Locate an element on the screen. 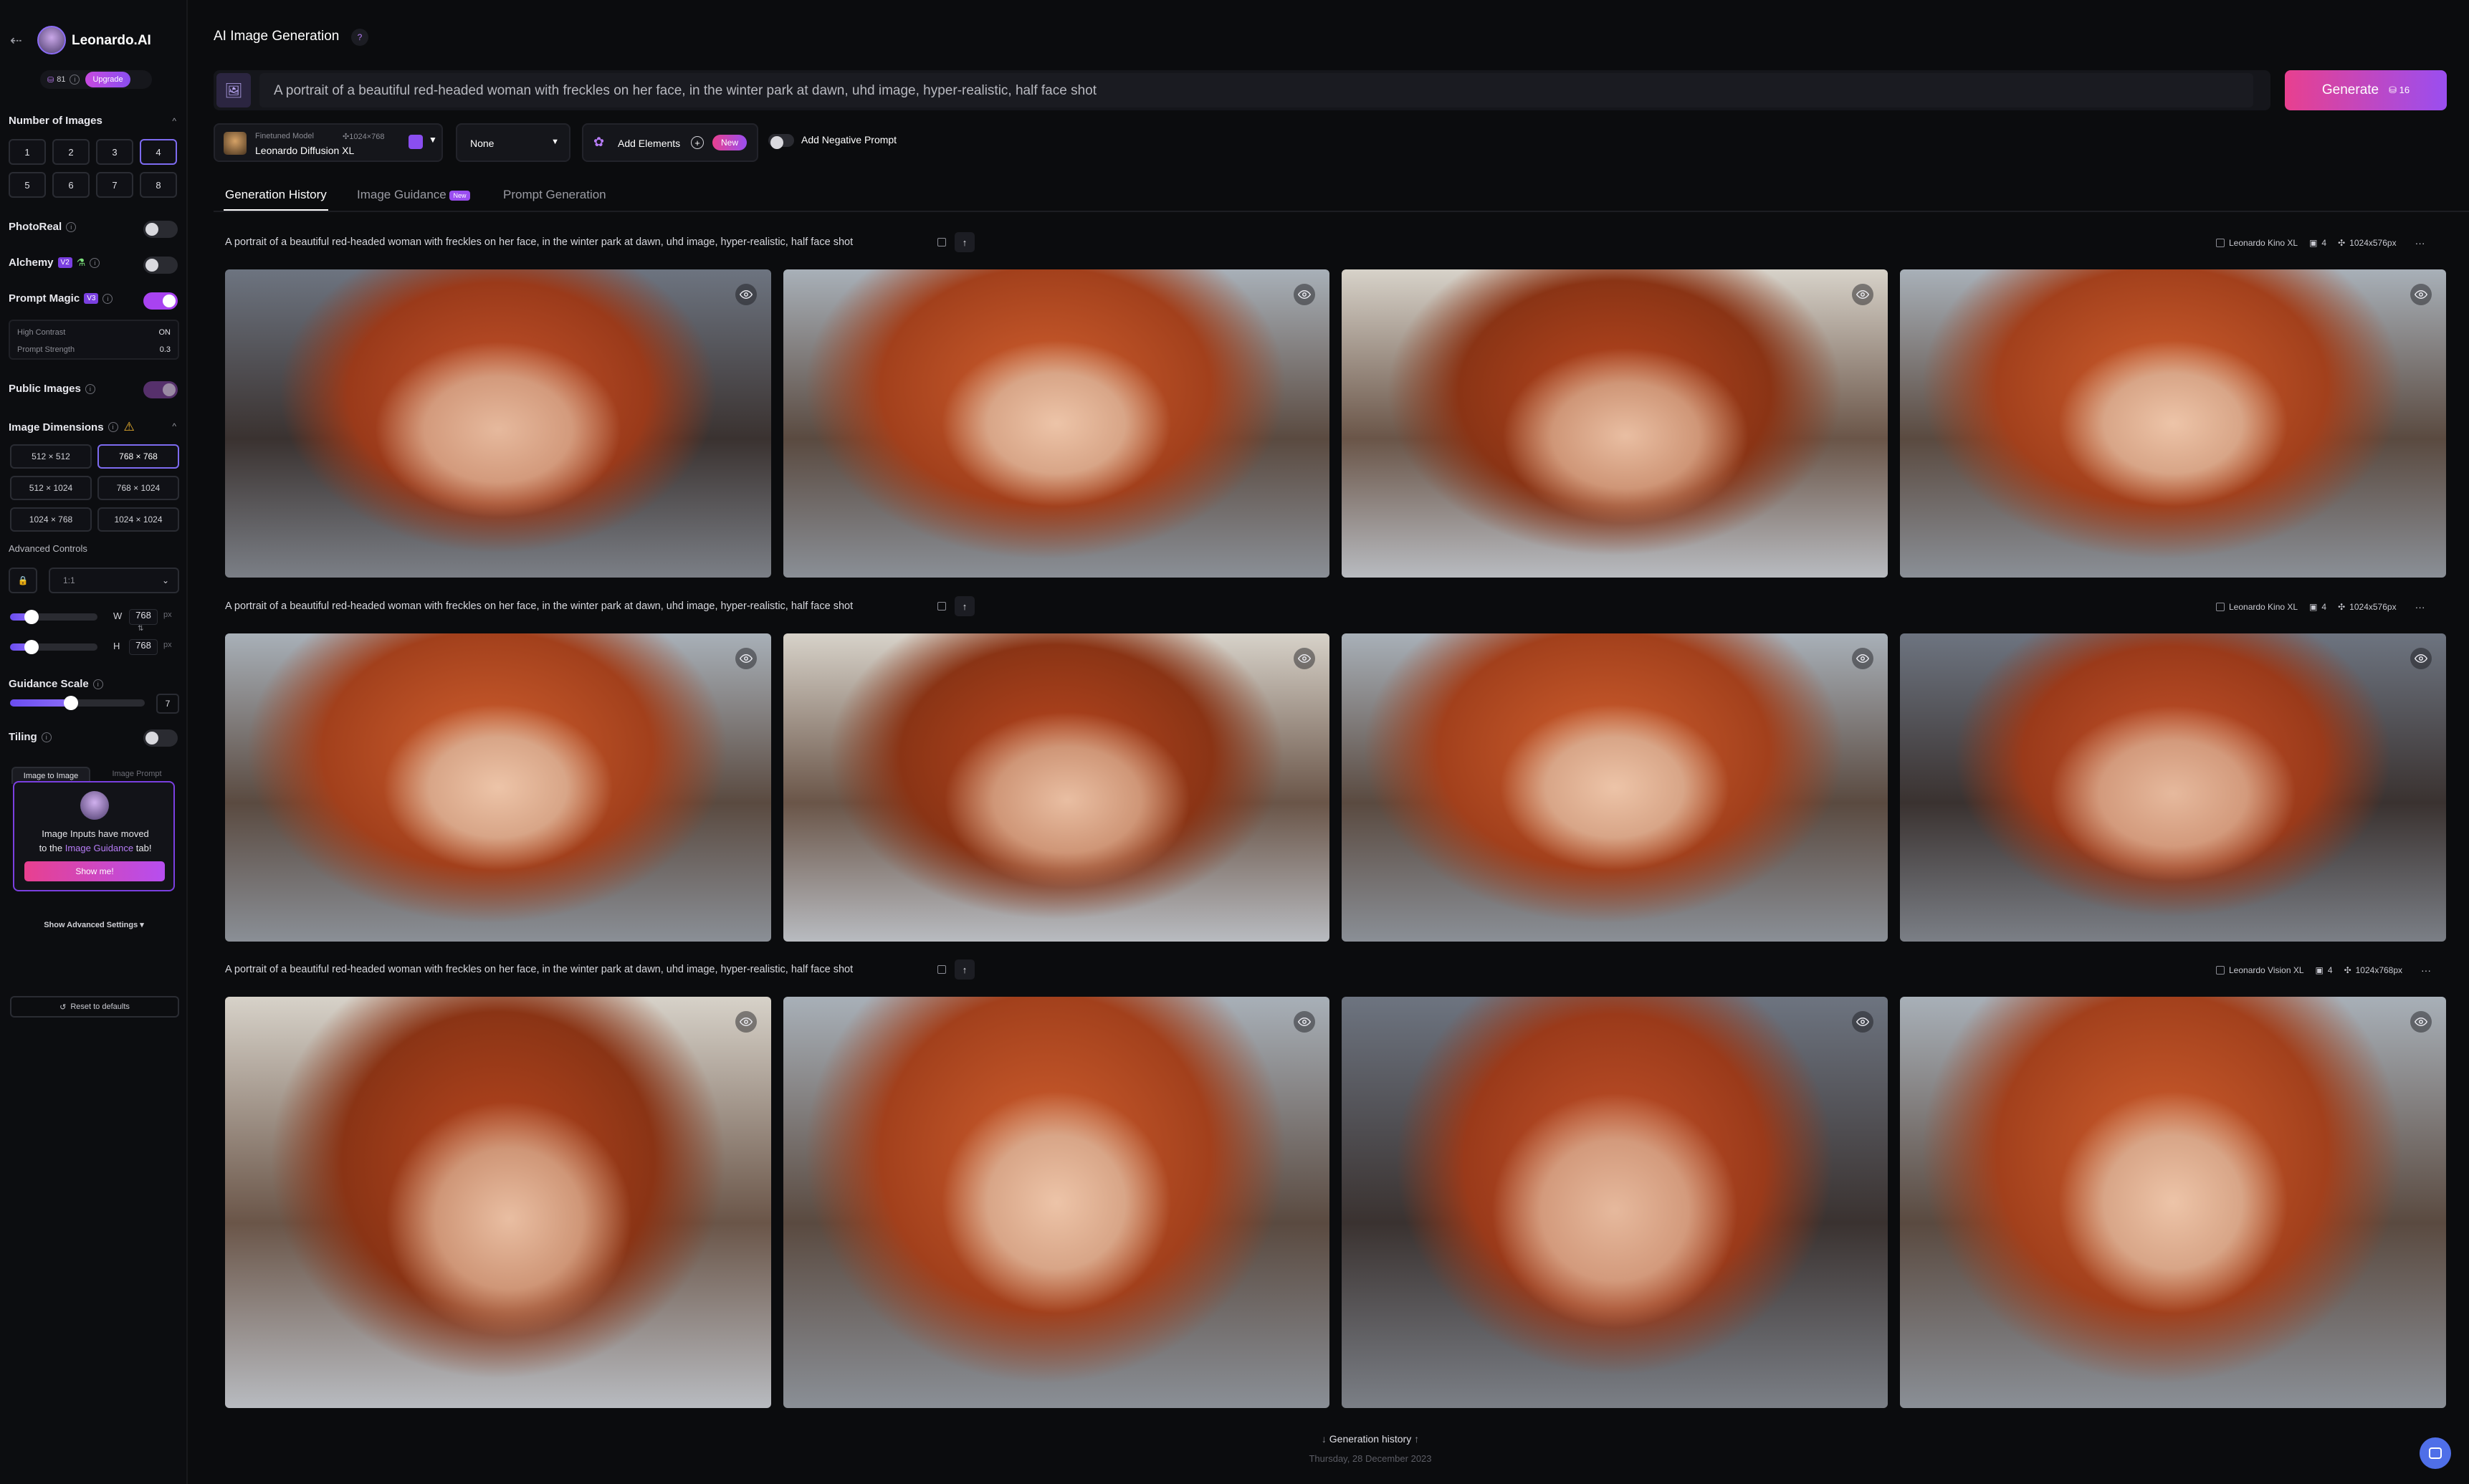 This screenshot has height=1484, width=2469. negative-prompt-label: Add Negative Prompt is located at coordinates (849, 140).